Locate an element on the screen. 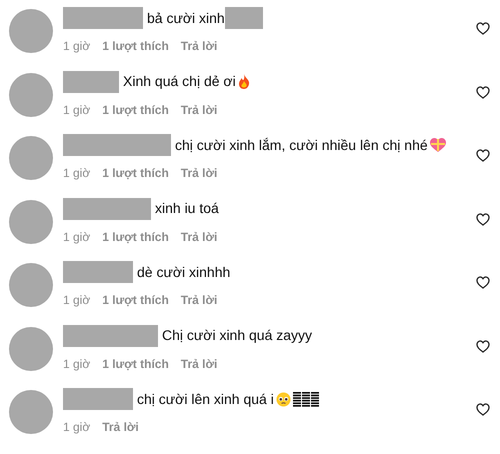 Image resolution: width=500 pixels, height=454 pixels. bars-icon is located at coordinates (305, 399).